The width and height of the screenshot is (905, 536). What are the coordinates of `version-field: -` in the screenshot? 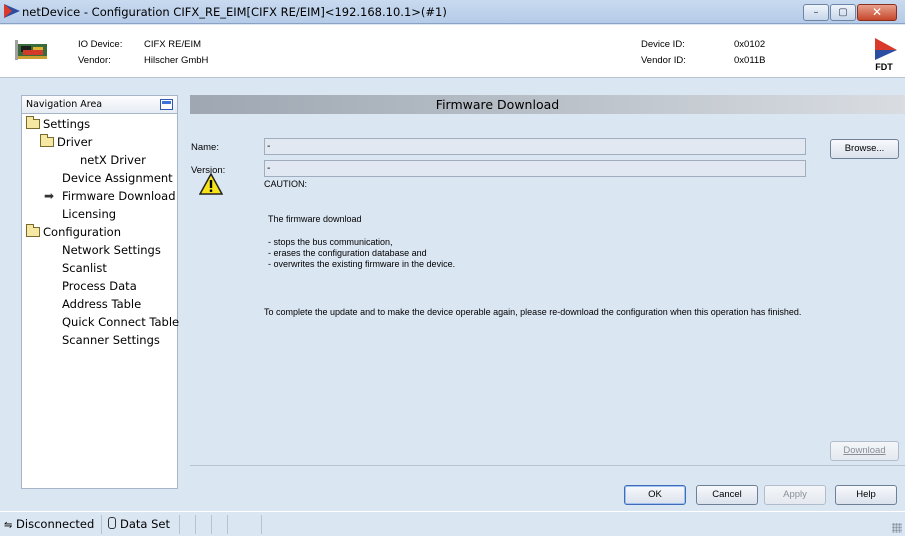 It's located at (535, 168).